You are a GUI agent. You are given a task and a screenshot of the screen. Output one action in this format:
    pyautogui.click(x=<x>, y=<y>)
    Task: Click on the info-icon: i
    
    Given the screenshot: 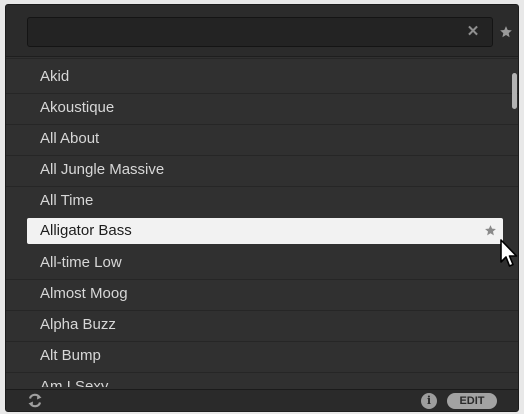 What is the action you would take?
    pyautogui.click(x=429, y=401)
    